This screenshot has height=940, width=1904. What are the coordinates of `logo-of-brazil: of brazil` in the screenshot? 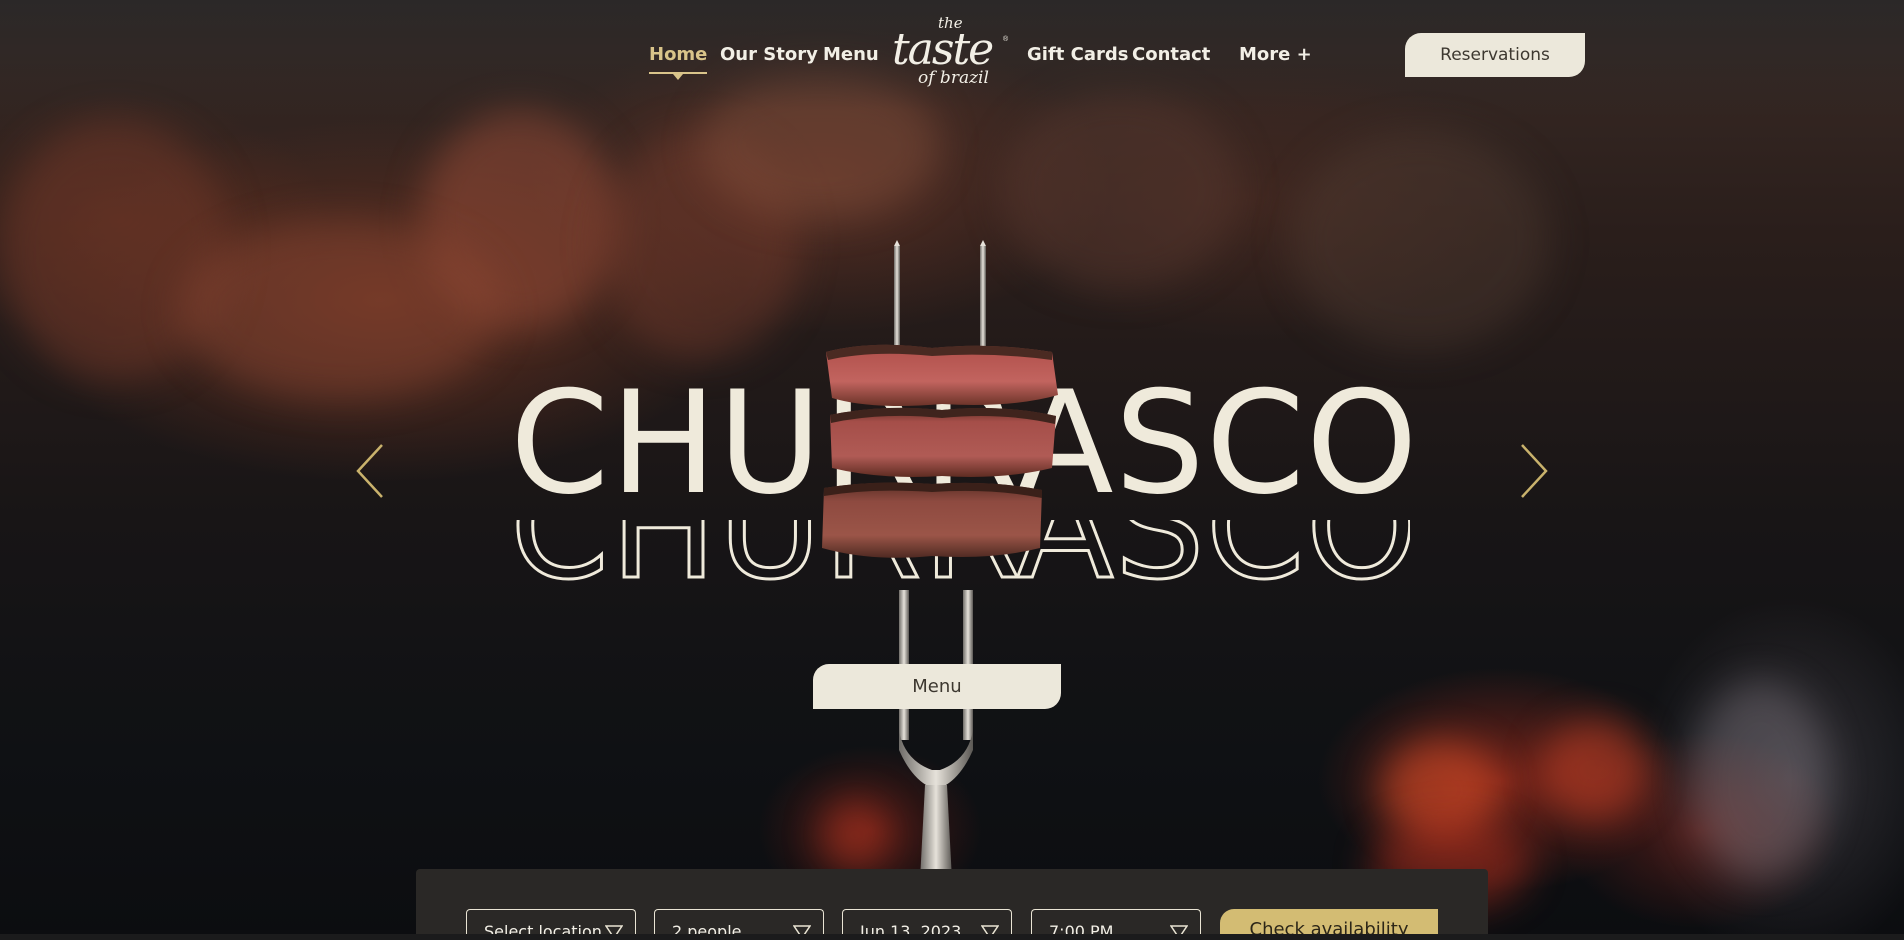 It's located at (953, 78).